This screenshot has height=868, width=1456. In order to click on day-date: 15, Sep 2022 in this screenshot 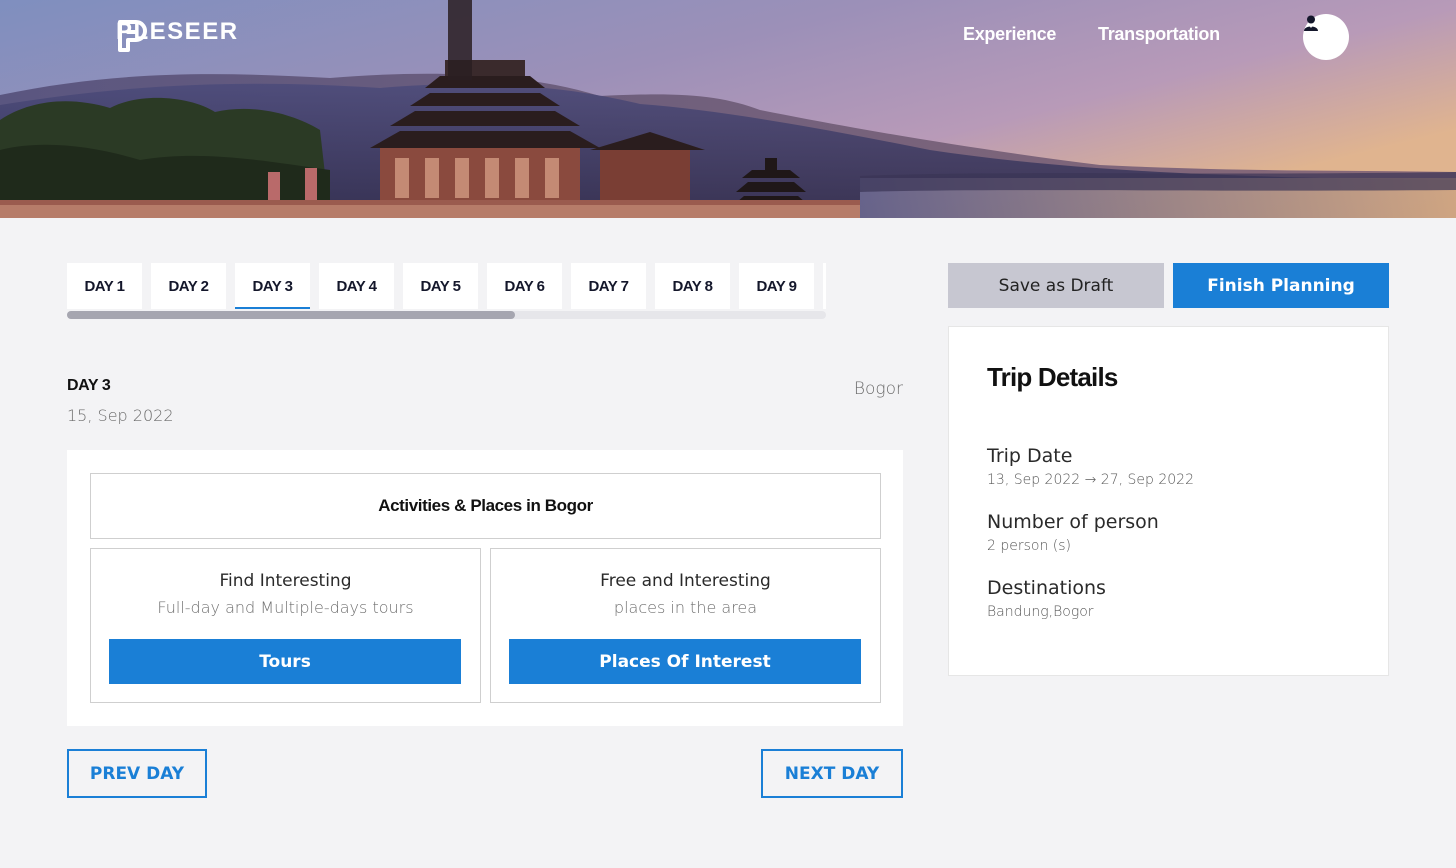, I will do `click(120, 415)`.